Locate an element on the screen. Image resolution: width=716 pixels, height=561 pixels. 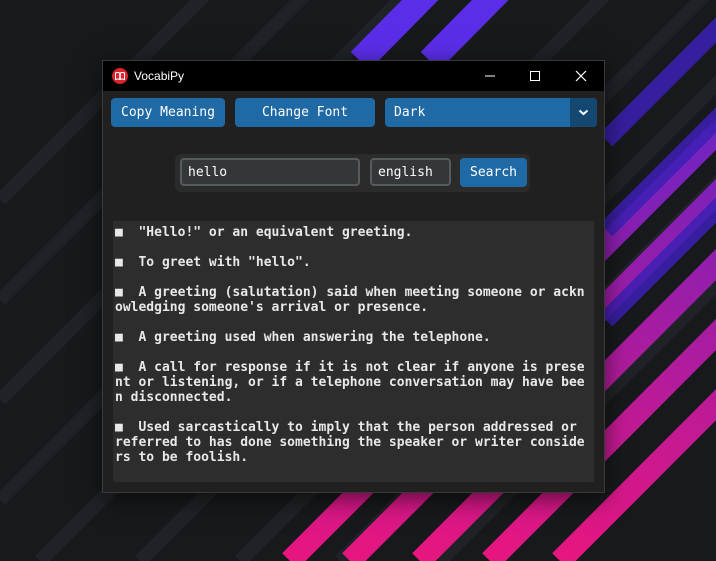
theme-dropdown-arrow is located at coordinates (583, 112).